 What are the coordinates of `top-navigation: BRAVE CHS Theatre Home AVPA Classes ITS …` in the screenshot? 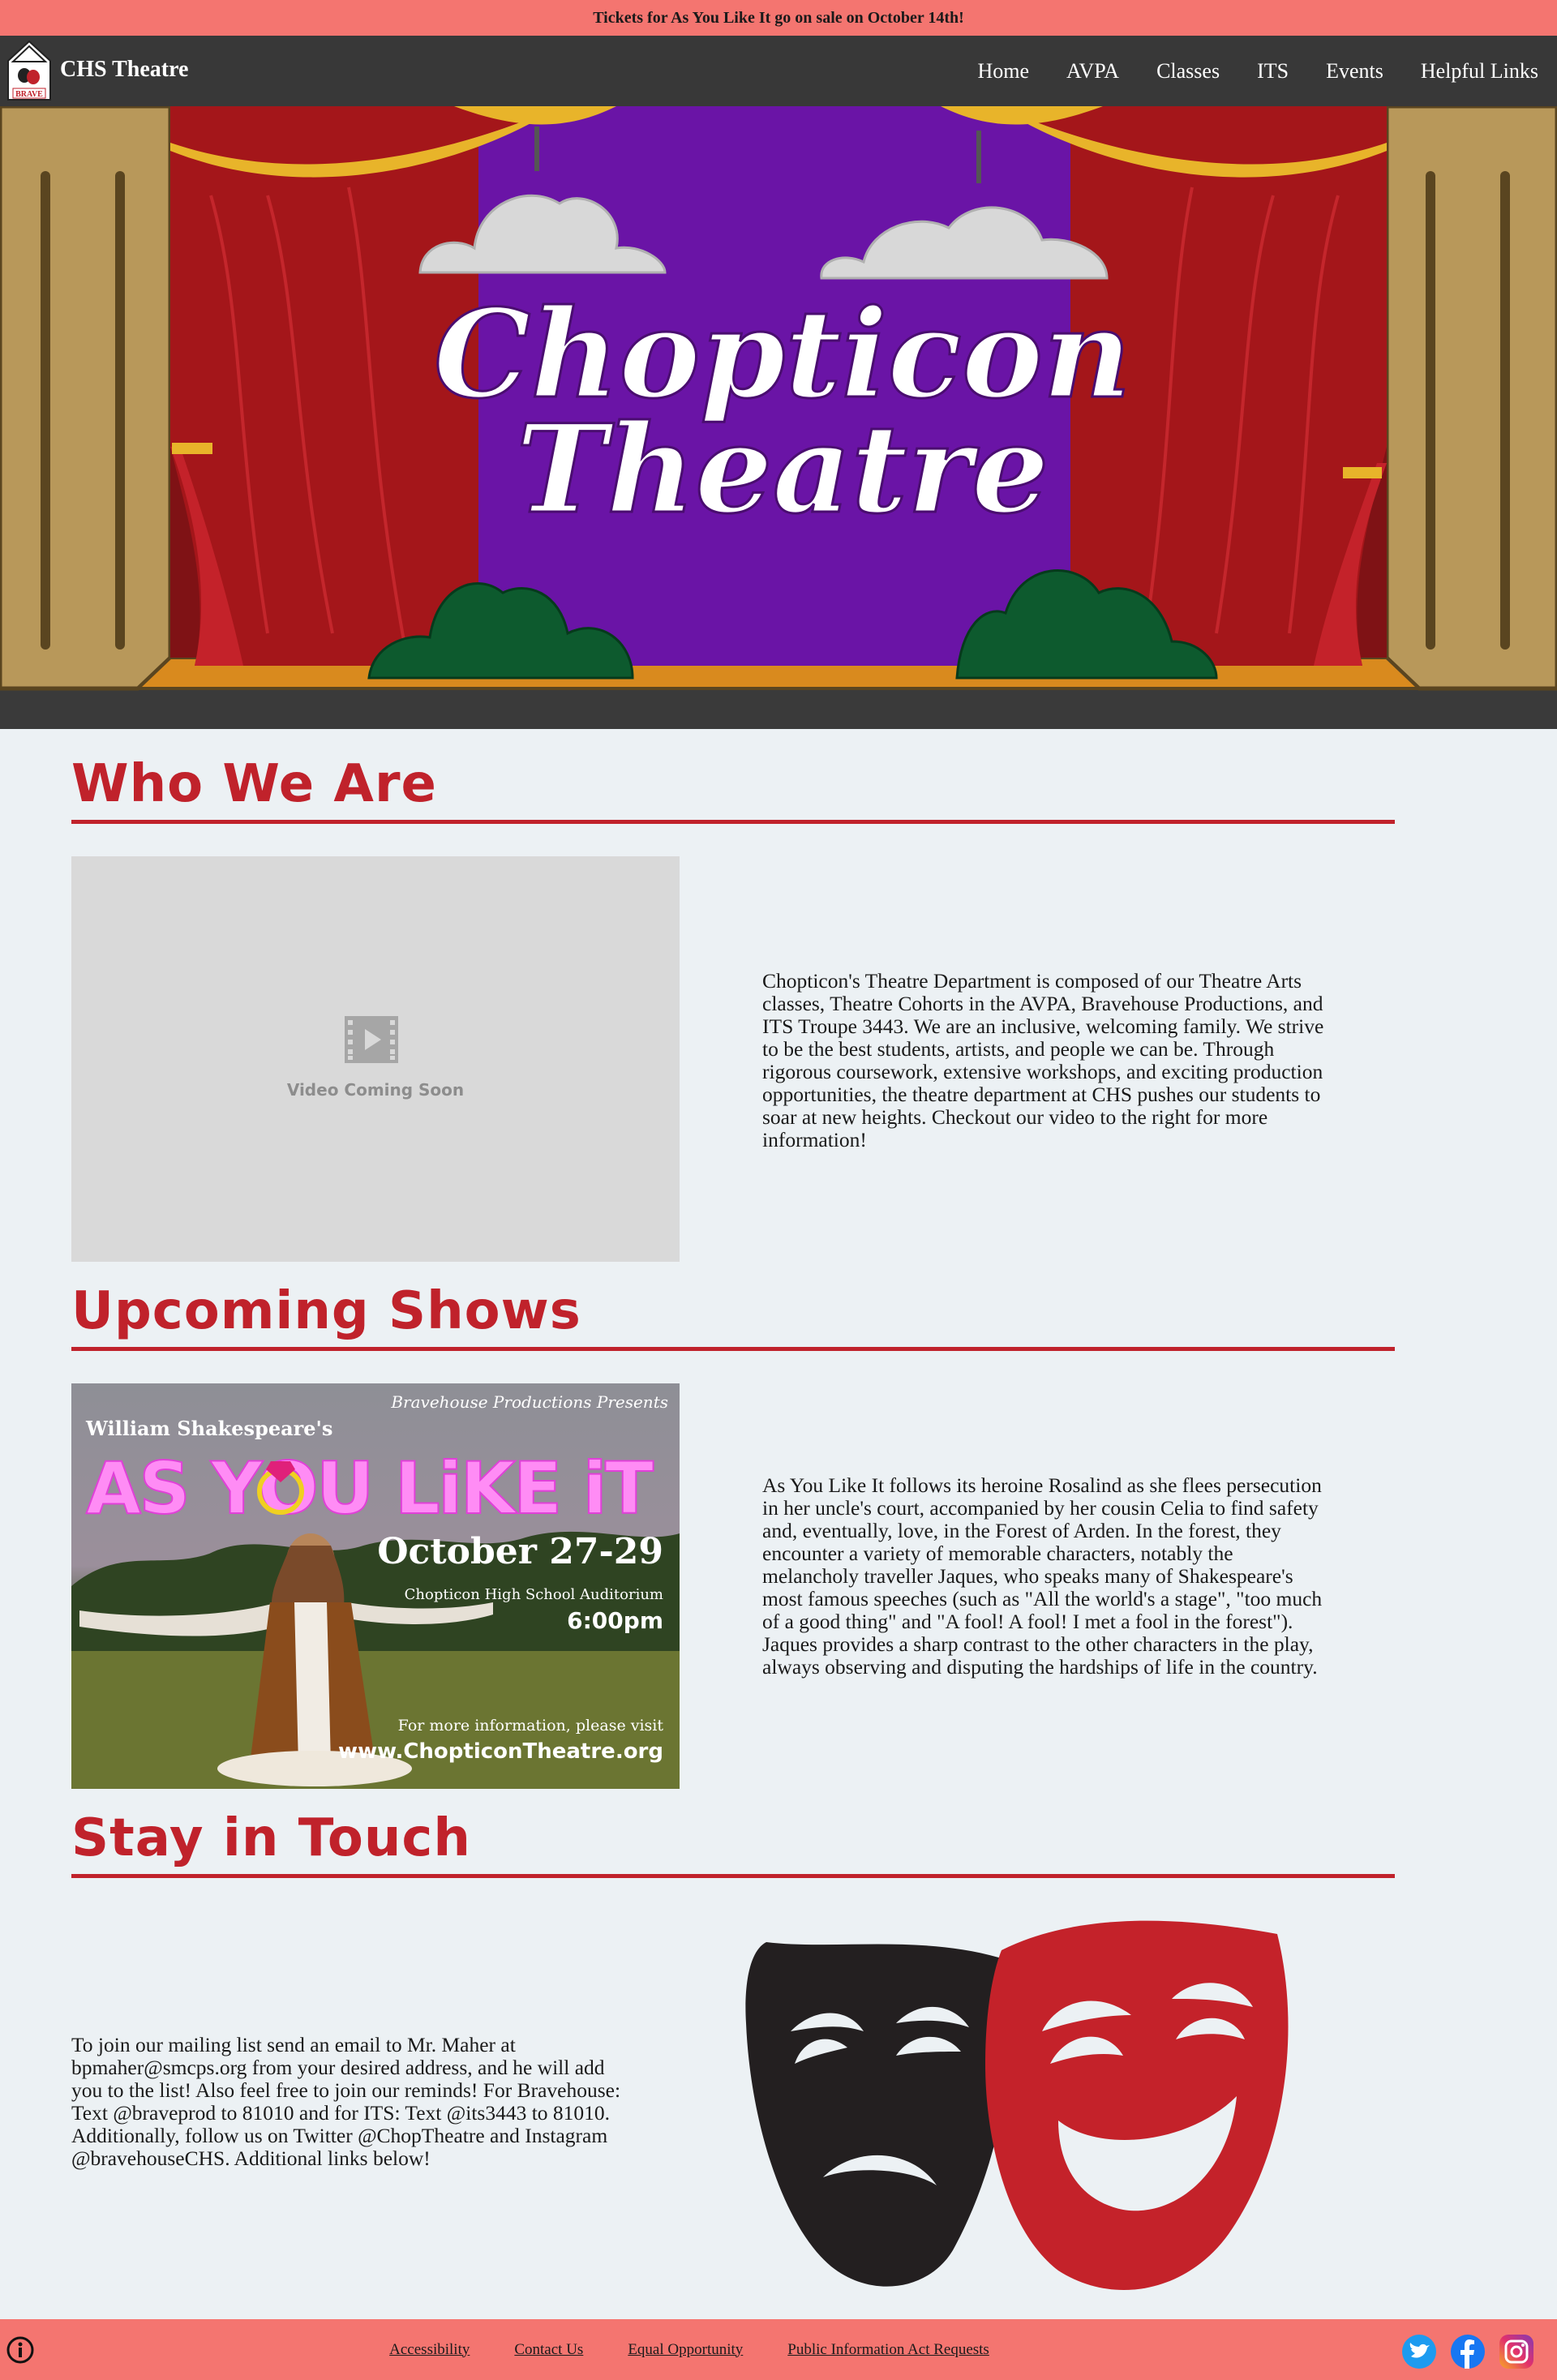 It's located at (778, 71).